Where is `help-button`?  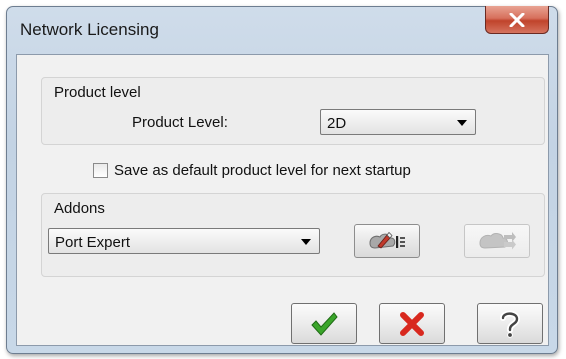 help-button is located at coordinates (510, 323).